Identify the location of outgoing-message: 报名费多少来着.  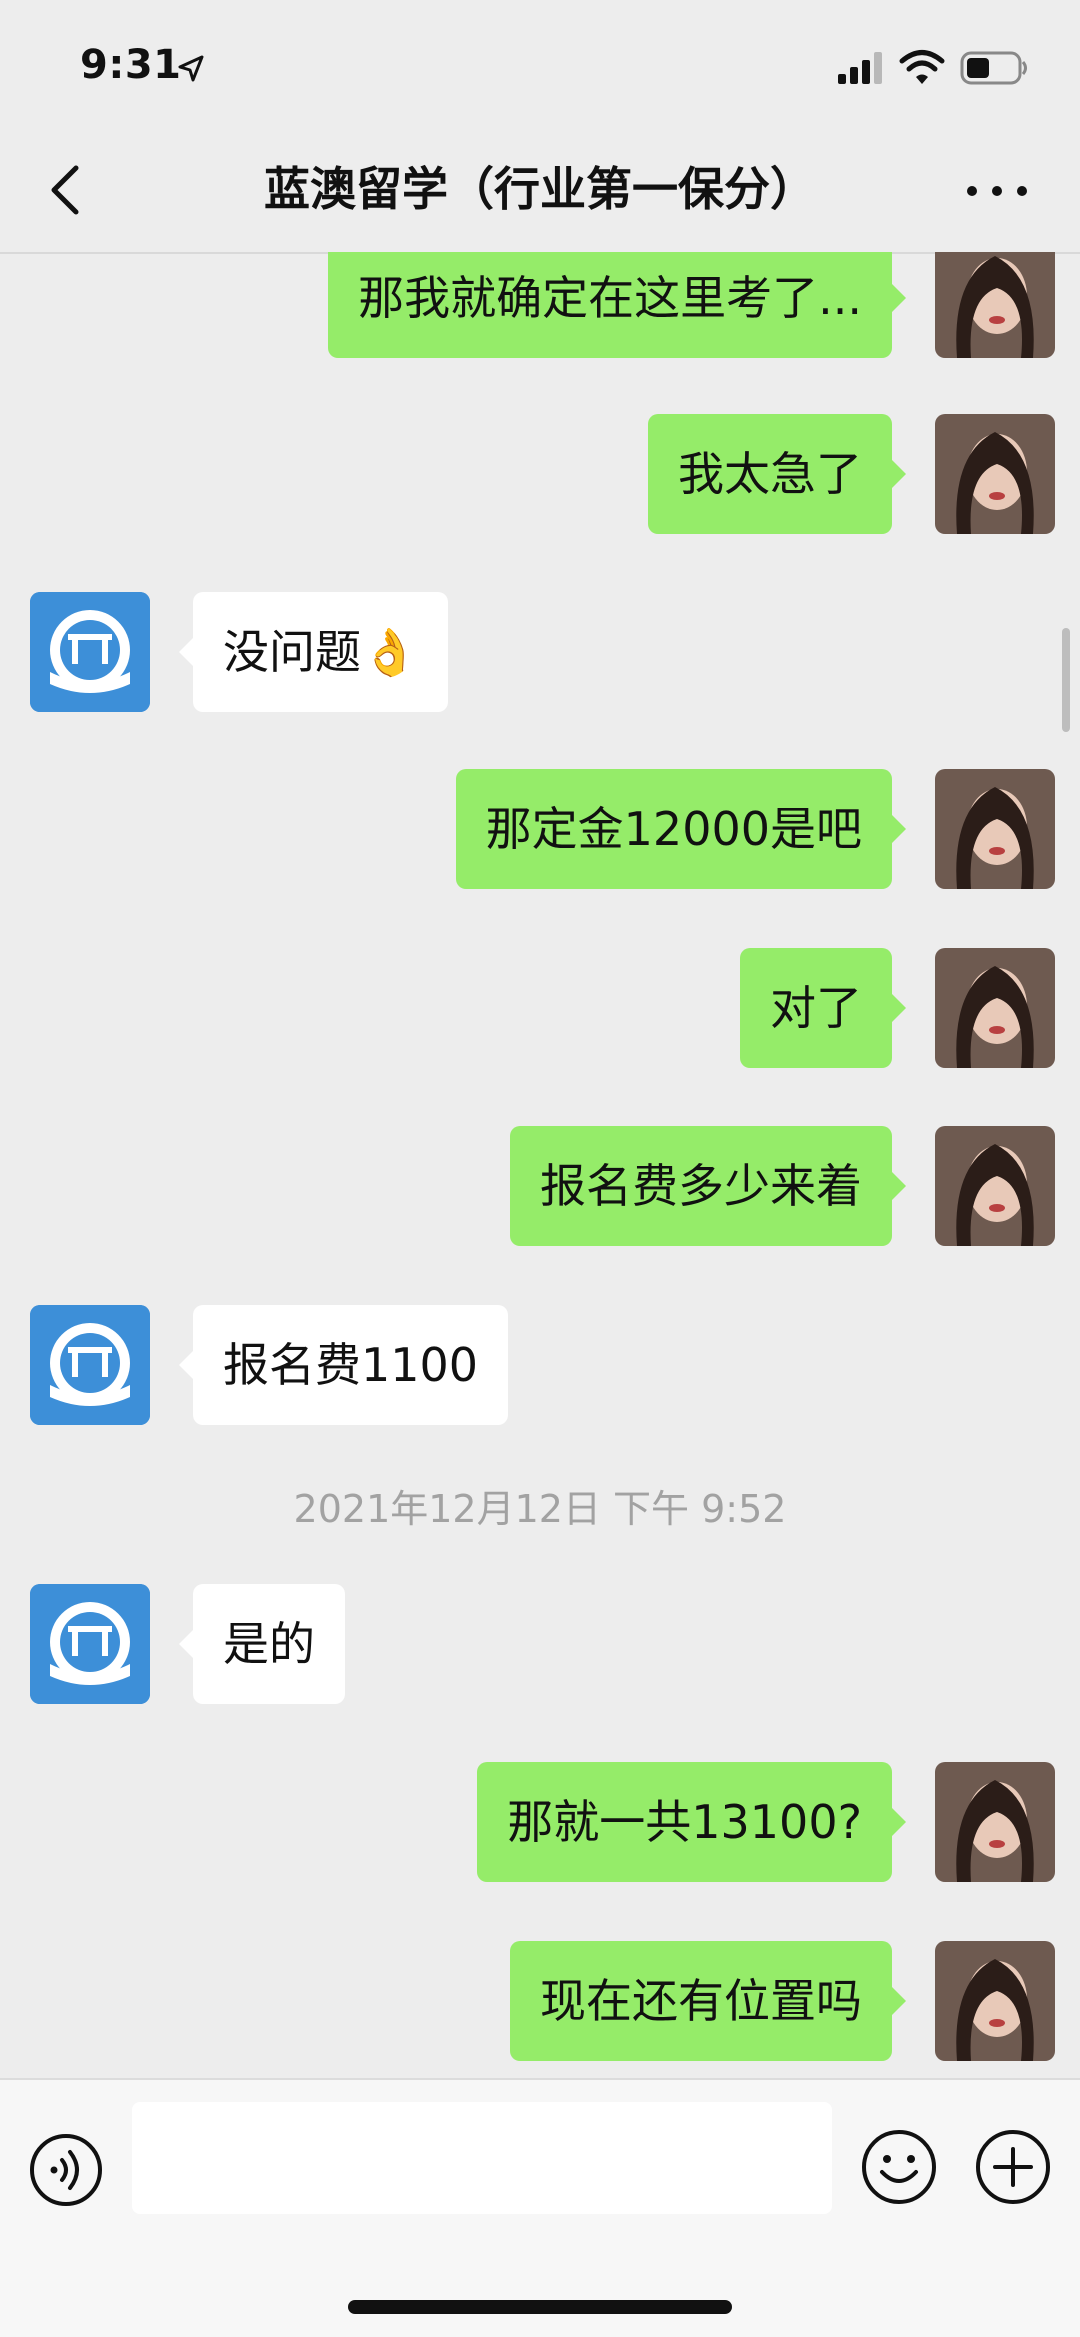
(708, 1186).